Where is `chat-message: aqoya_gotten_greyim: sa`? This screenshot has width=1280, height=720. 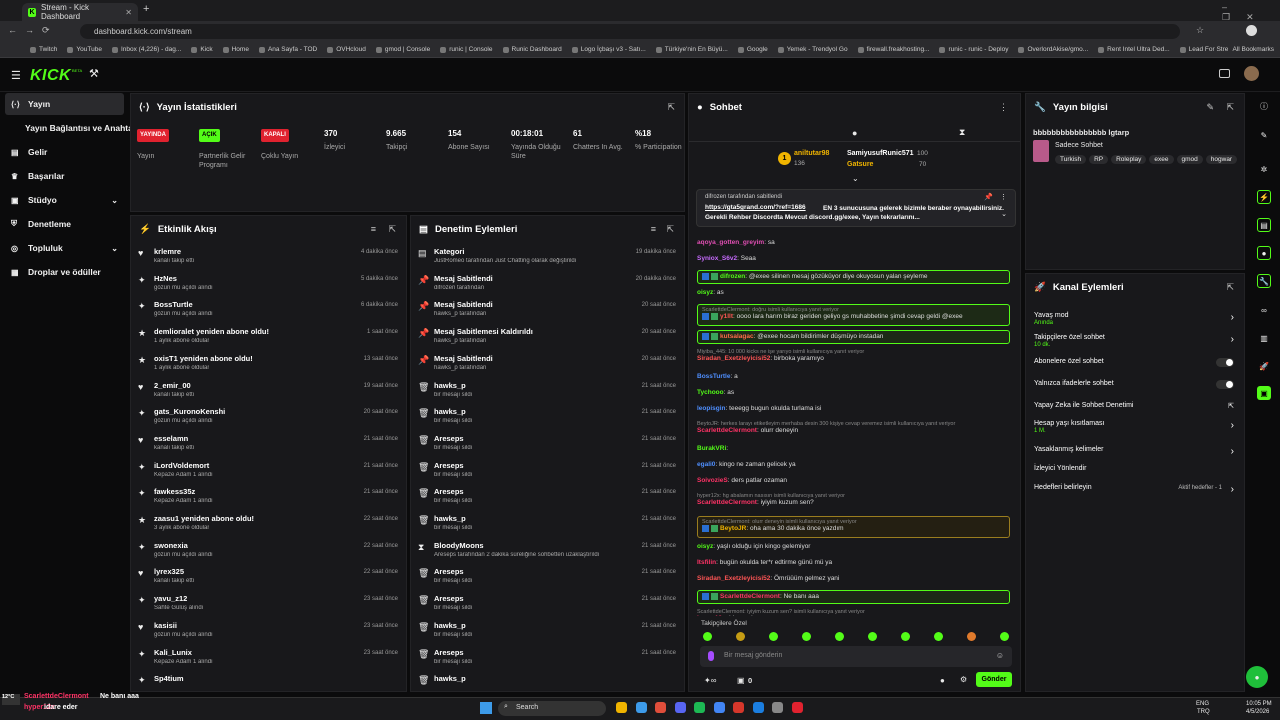 chat-message: aqoya_gotten_greyim: sa is located at coordinates (853, 245).